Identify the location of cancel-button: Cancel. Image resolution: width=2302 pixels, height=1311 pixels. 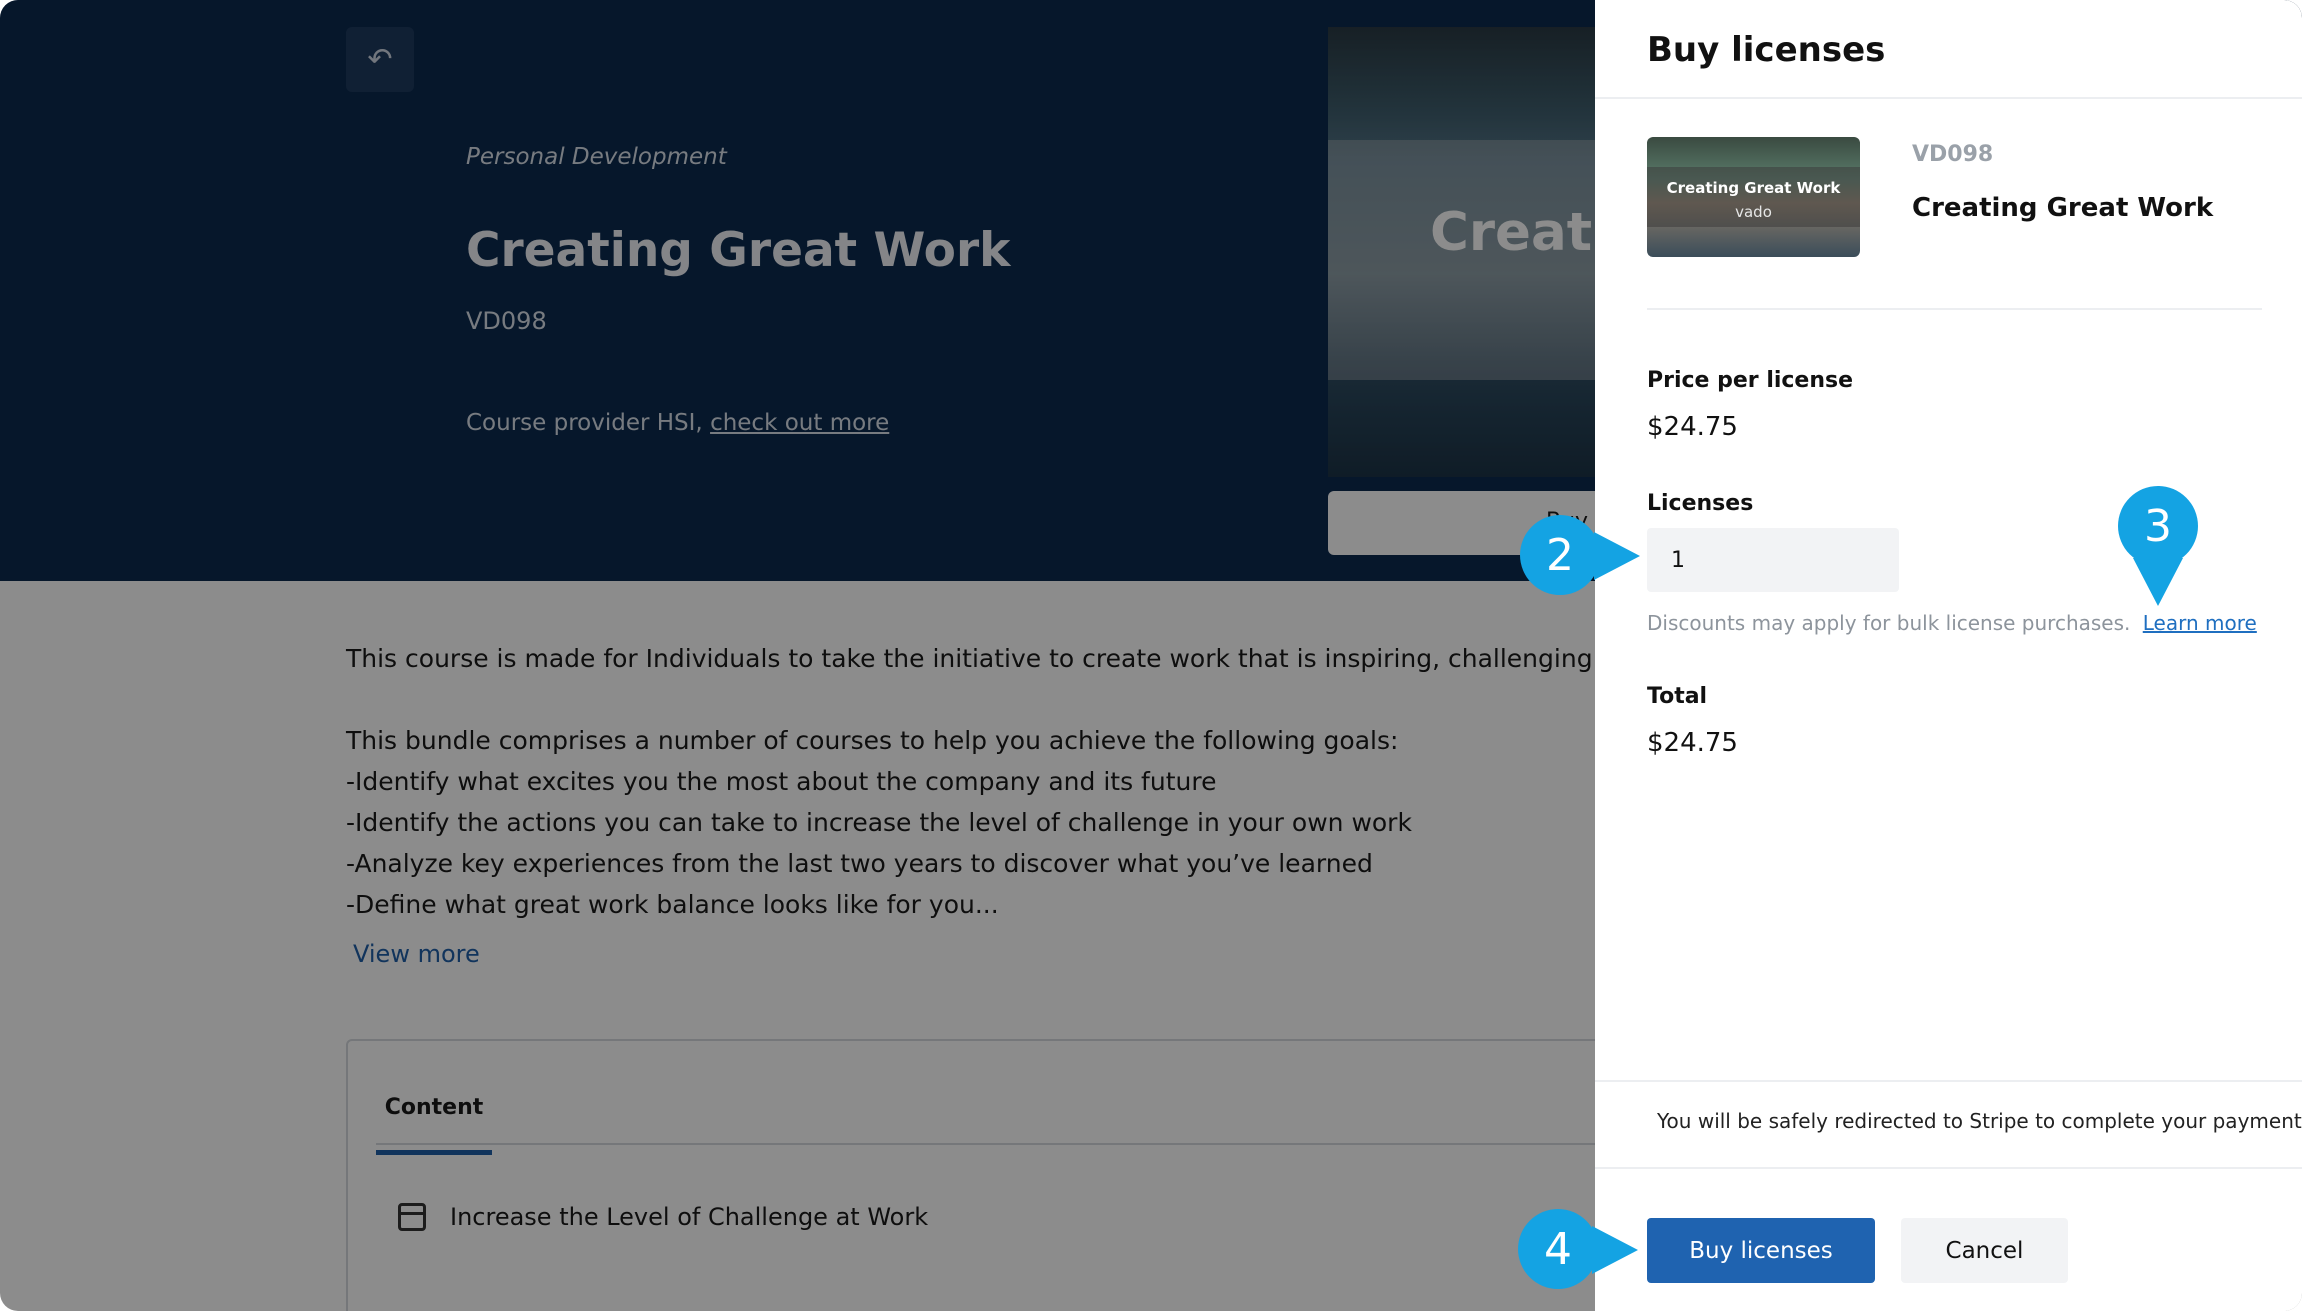
(1984, 1250).